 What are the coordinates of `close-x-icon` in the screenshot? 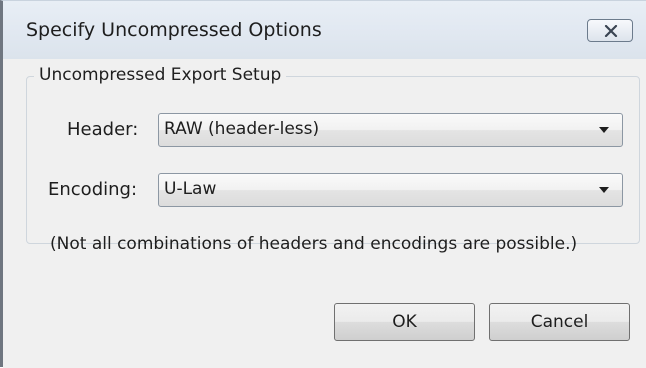 It's located at (611, 31).